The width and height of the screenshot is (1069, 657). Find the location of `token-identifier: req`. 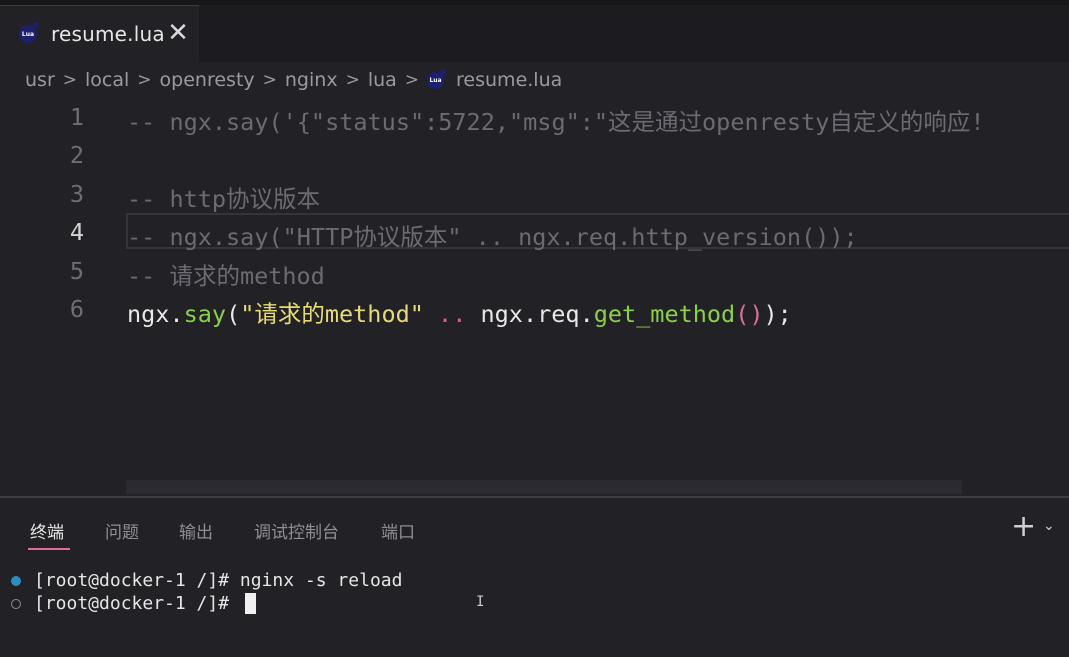

token-identifier: req is located at coordinates (558, 314).